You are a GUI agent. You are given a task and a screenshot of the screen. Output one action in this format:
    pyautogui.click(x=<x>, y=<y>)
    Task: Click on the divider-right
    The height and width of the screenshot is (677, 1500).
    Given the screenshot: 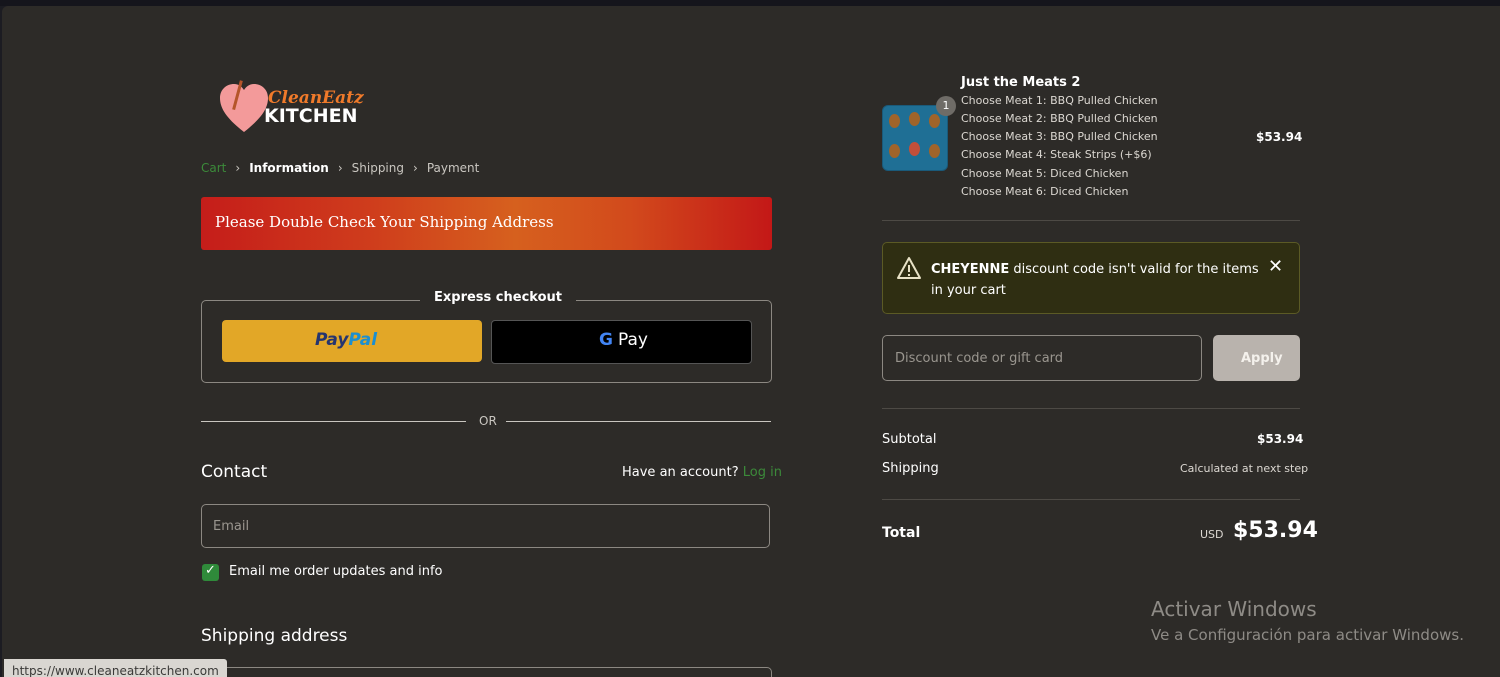 What is the action you would take?
    pyautogui.click(x=638, y=421)
    